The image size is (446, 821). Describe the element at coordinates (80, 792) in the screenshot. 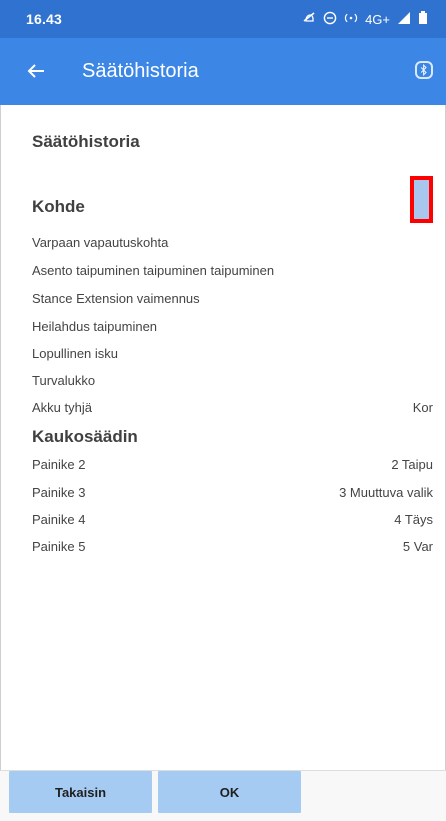

I see `back-button: Takaisin` at that location.